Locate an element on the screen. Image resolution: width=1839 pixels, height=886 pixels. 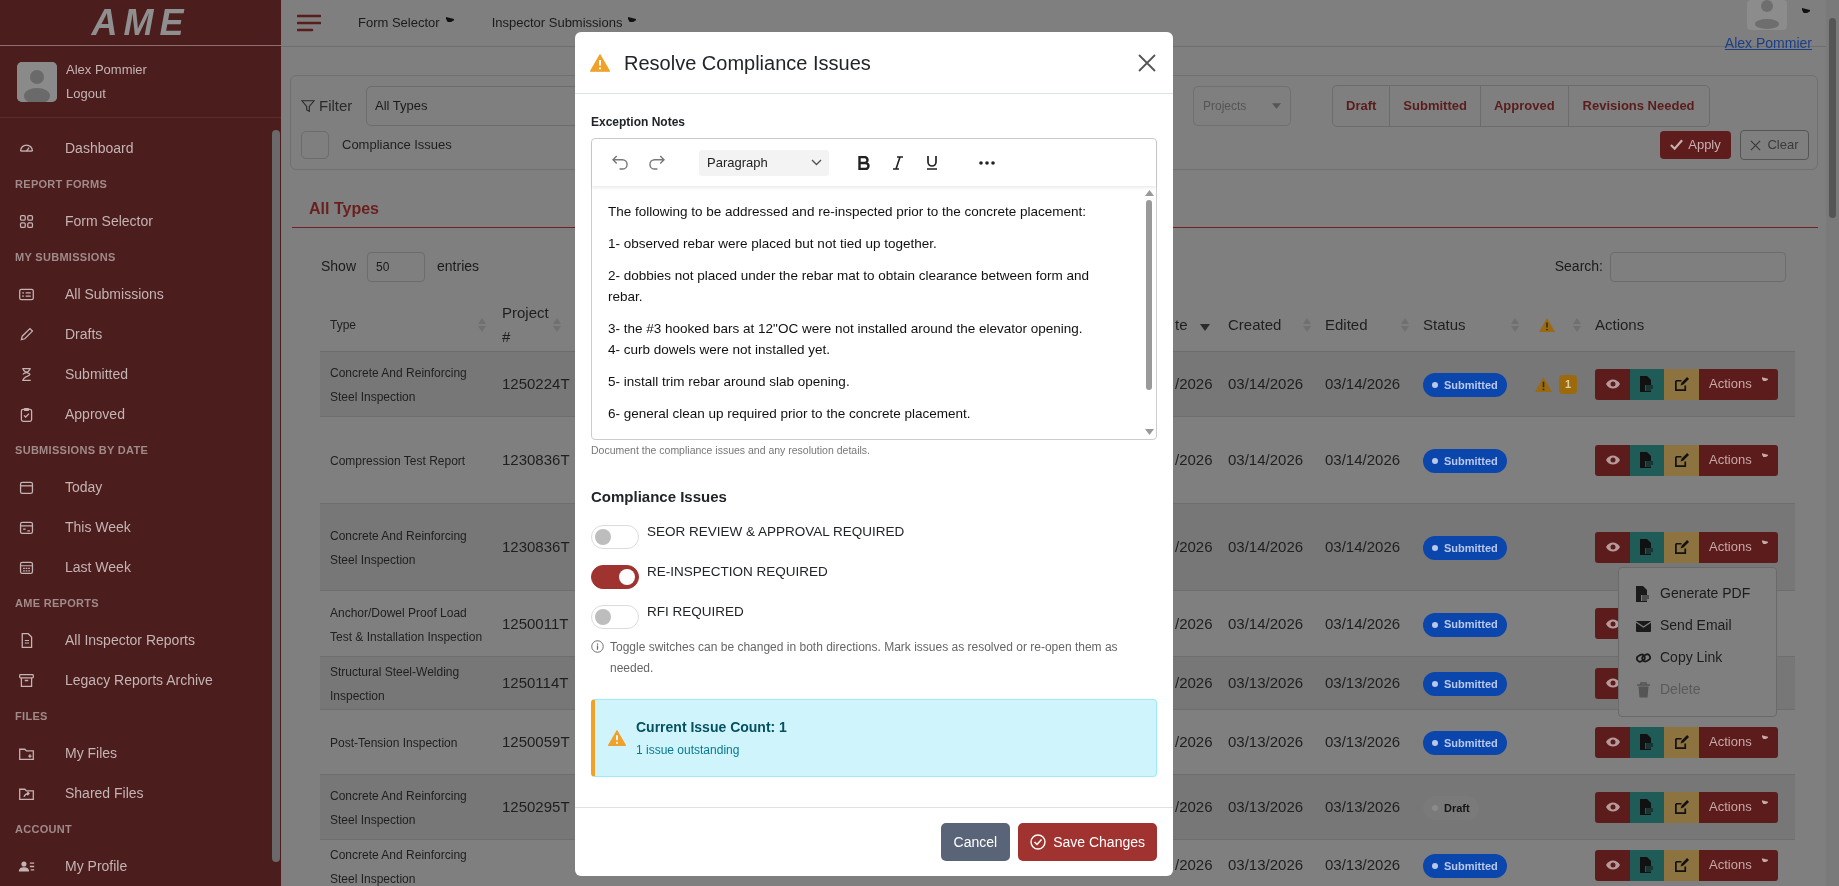
sidebar-item: Submitted is located at coordinates (134, 374).